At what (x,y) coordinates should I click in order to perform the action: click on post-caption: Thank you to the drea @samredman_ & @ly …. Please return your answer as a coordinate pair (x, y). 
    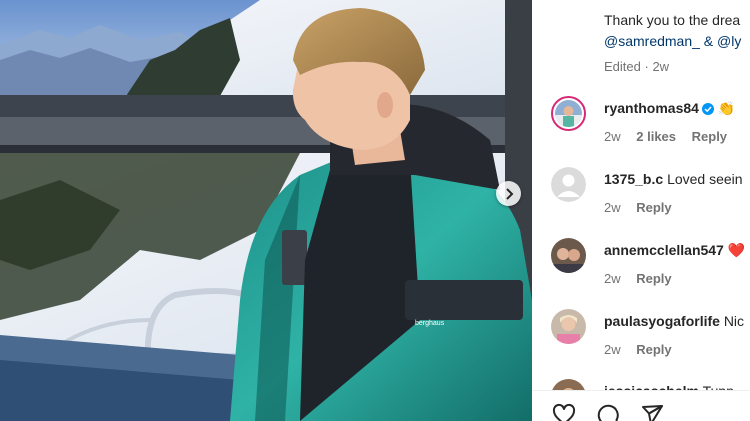
    Looking at the image, I should click on (672, 43).